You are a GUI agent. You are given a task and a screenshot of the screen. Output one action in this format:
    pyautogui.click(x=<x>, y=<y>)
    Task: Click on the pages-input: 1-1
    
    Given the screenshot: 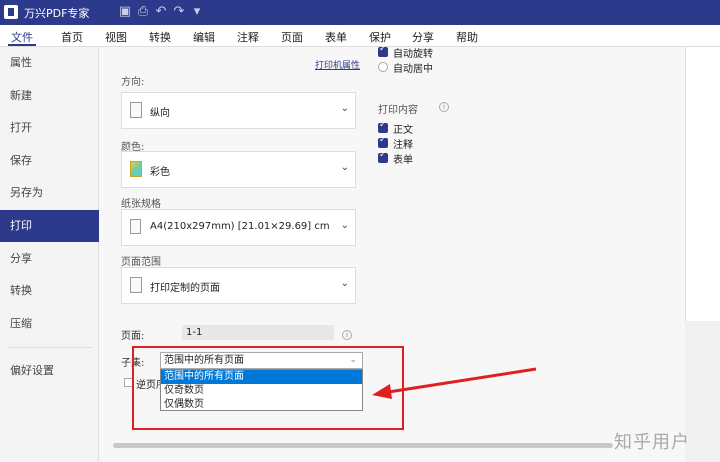 What is the action you would take?
    pyautogui.click(x=258, y=332)
    